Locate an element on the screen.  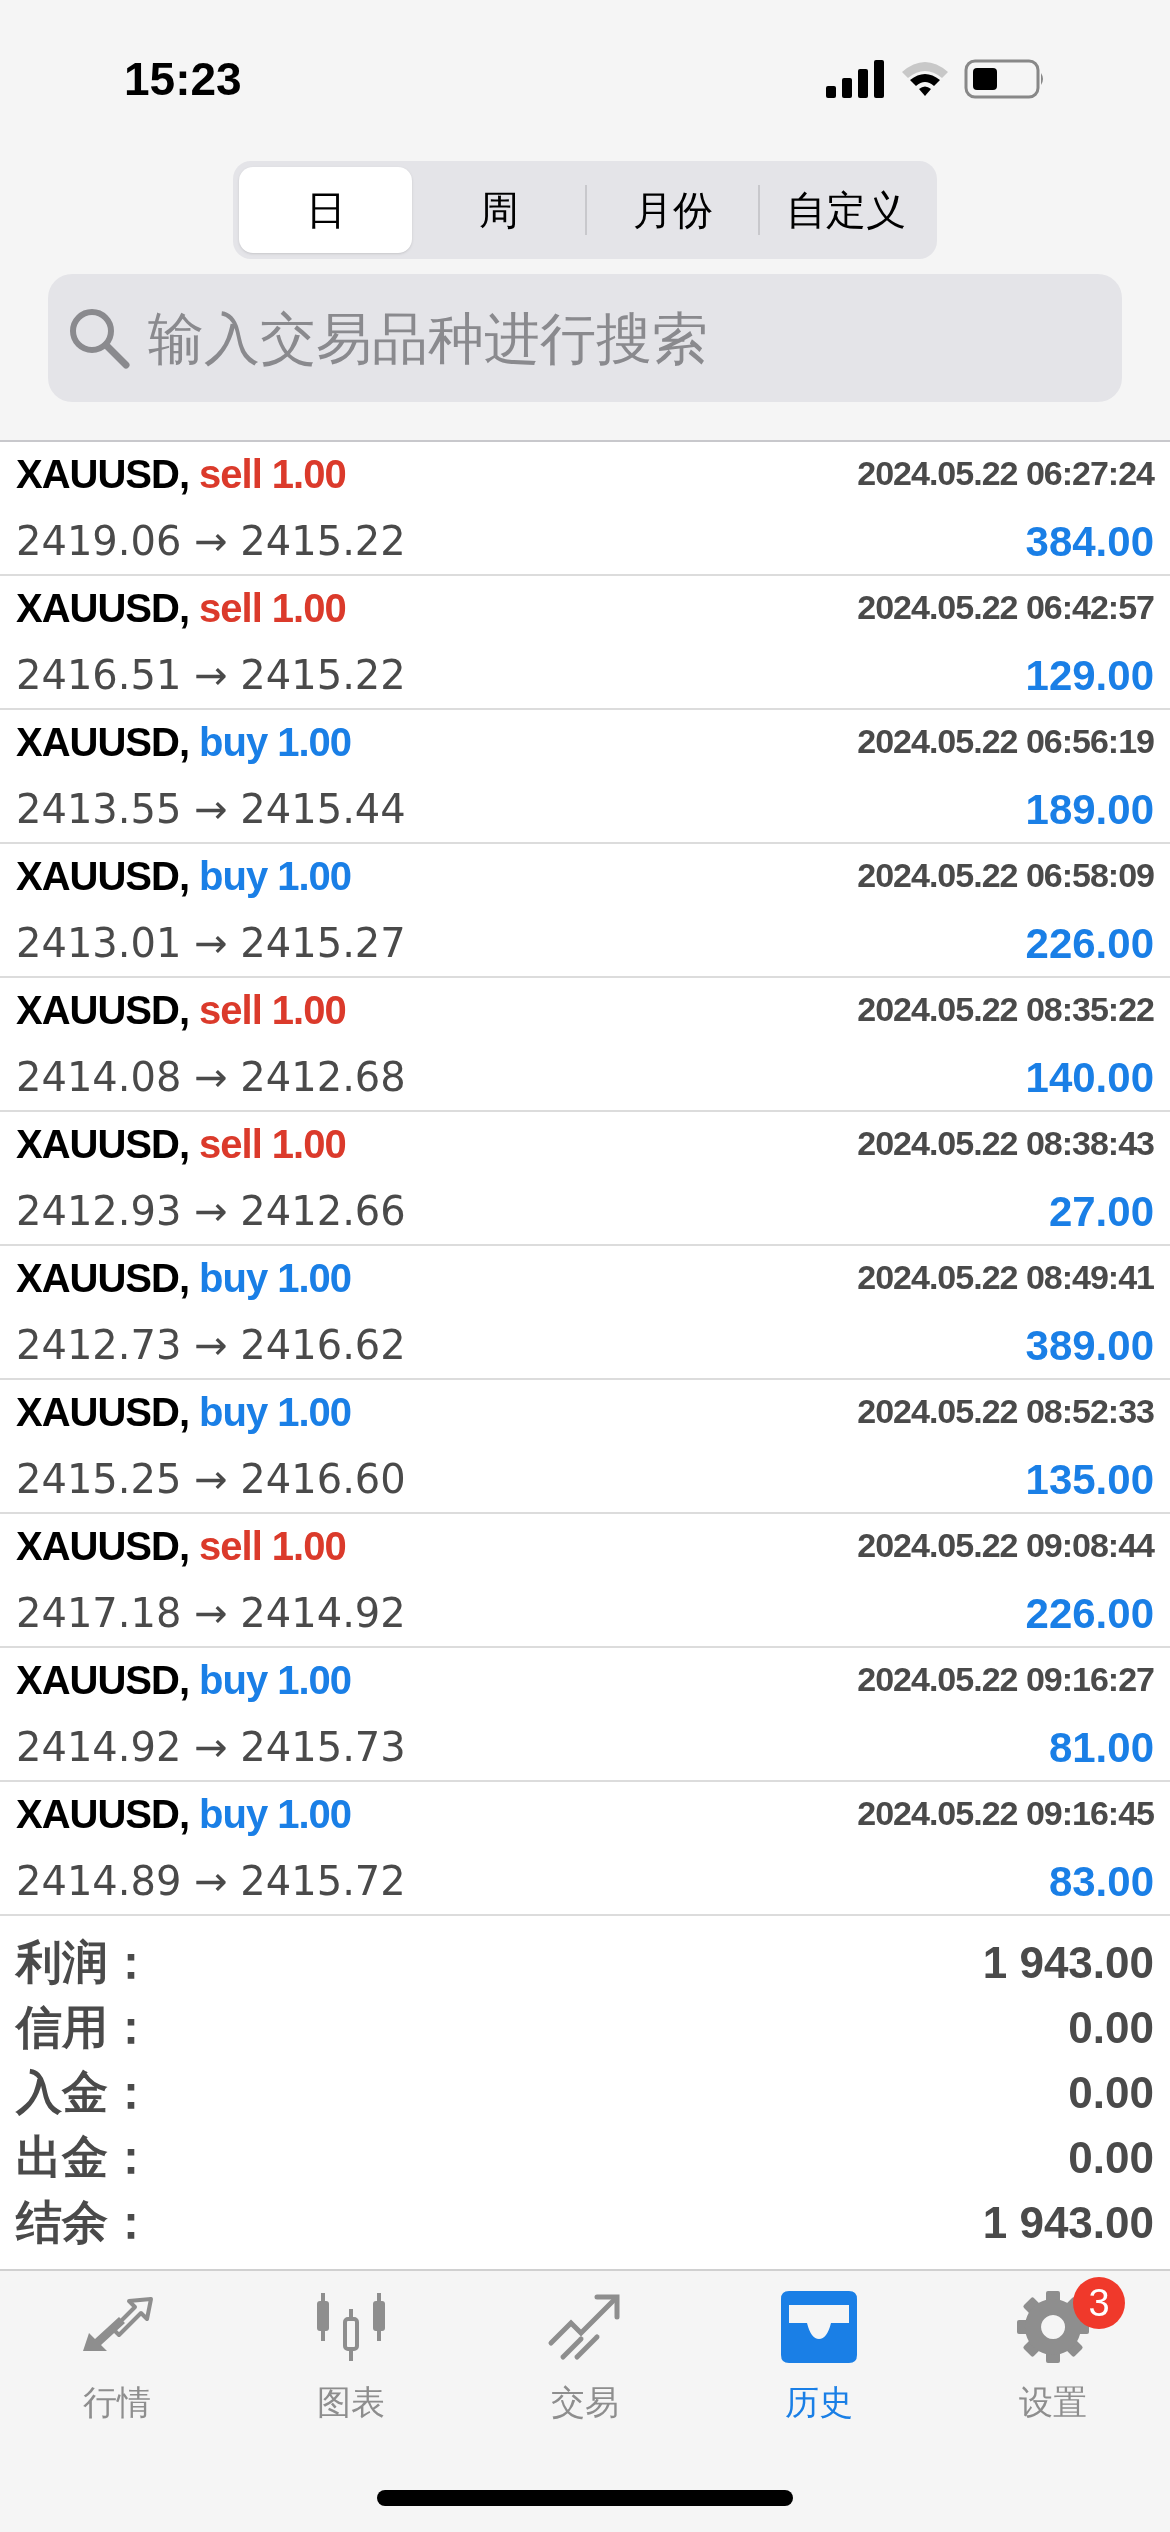
price-range: 2414.89 → 2415.72 is located at coordinates (211, 1881).